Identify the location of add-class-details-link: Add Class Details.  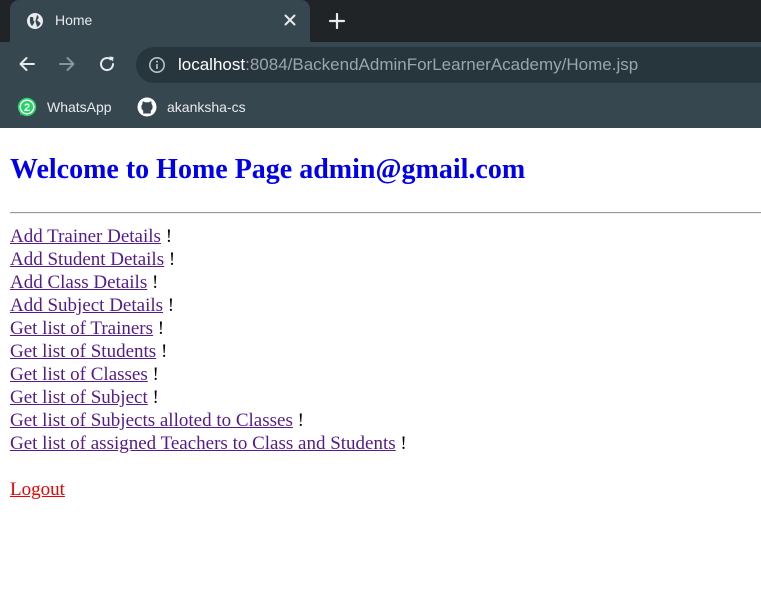
(78, 282).